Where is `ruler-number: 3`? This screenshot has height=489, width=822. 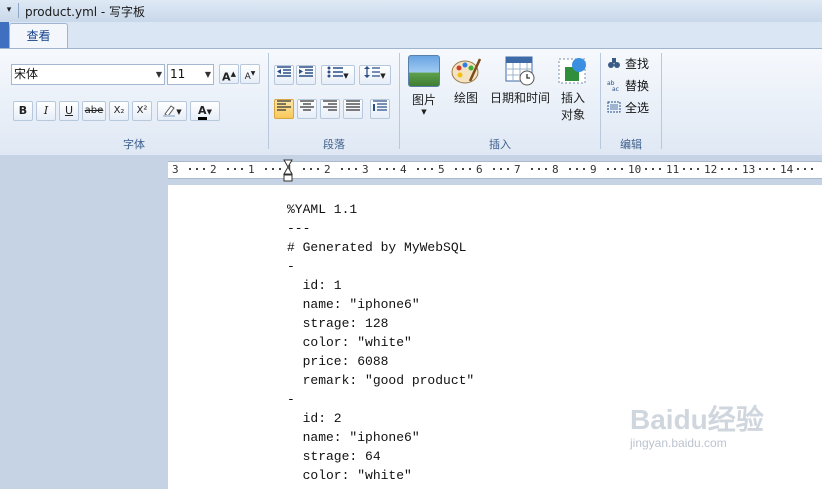
ruler-number: 3 is located at coordinates (175, 169).